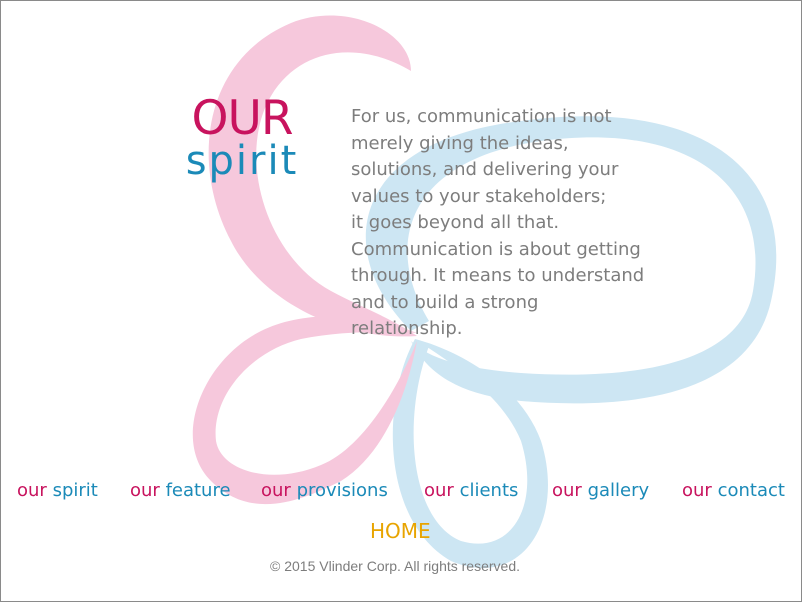 The image size is (802, 602). I want to click on nav-our-feature: our feature, so click(180, 491).